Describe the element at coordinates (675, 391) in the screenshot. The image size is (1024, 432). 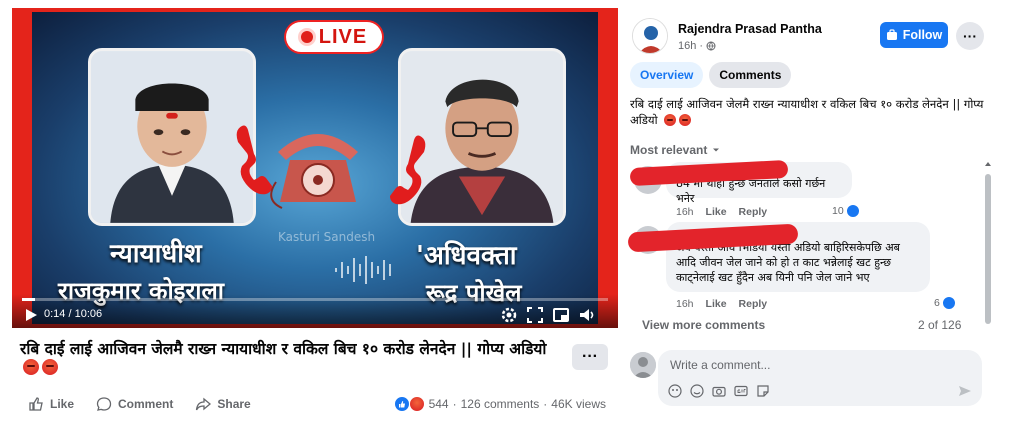
I see `avatar-sticker-icon` at that location.